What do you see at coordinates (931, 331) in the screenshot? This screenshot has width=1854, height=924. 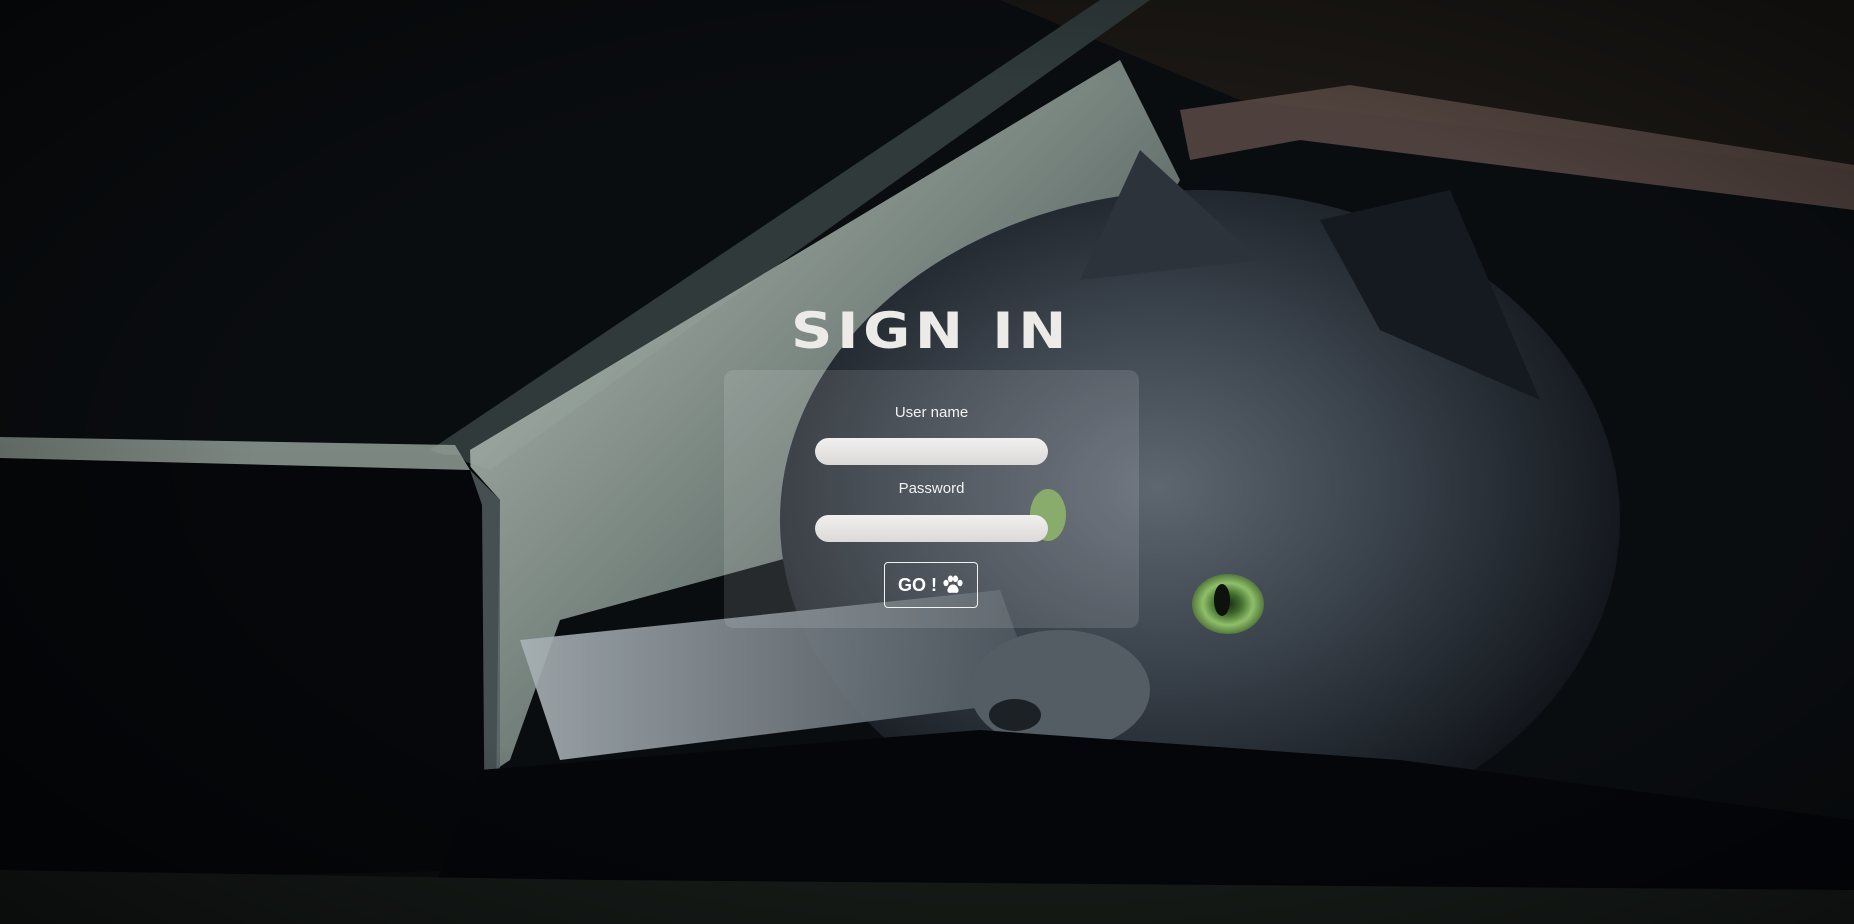 I see `page-title: SIGN IN` at bounding box center [931, 331].